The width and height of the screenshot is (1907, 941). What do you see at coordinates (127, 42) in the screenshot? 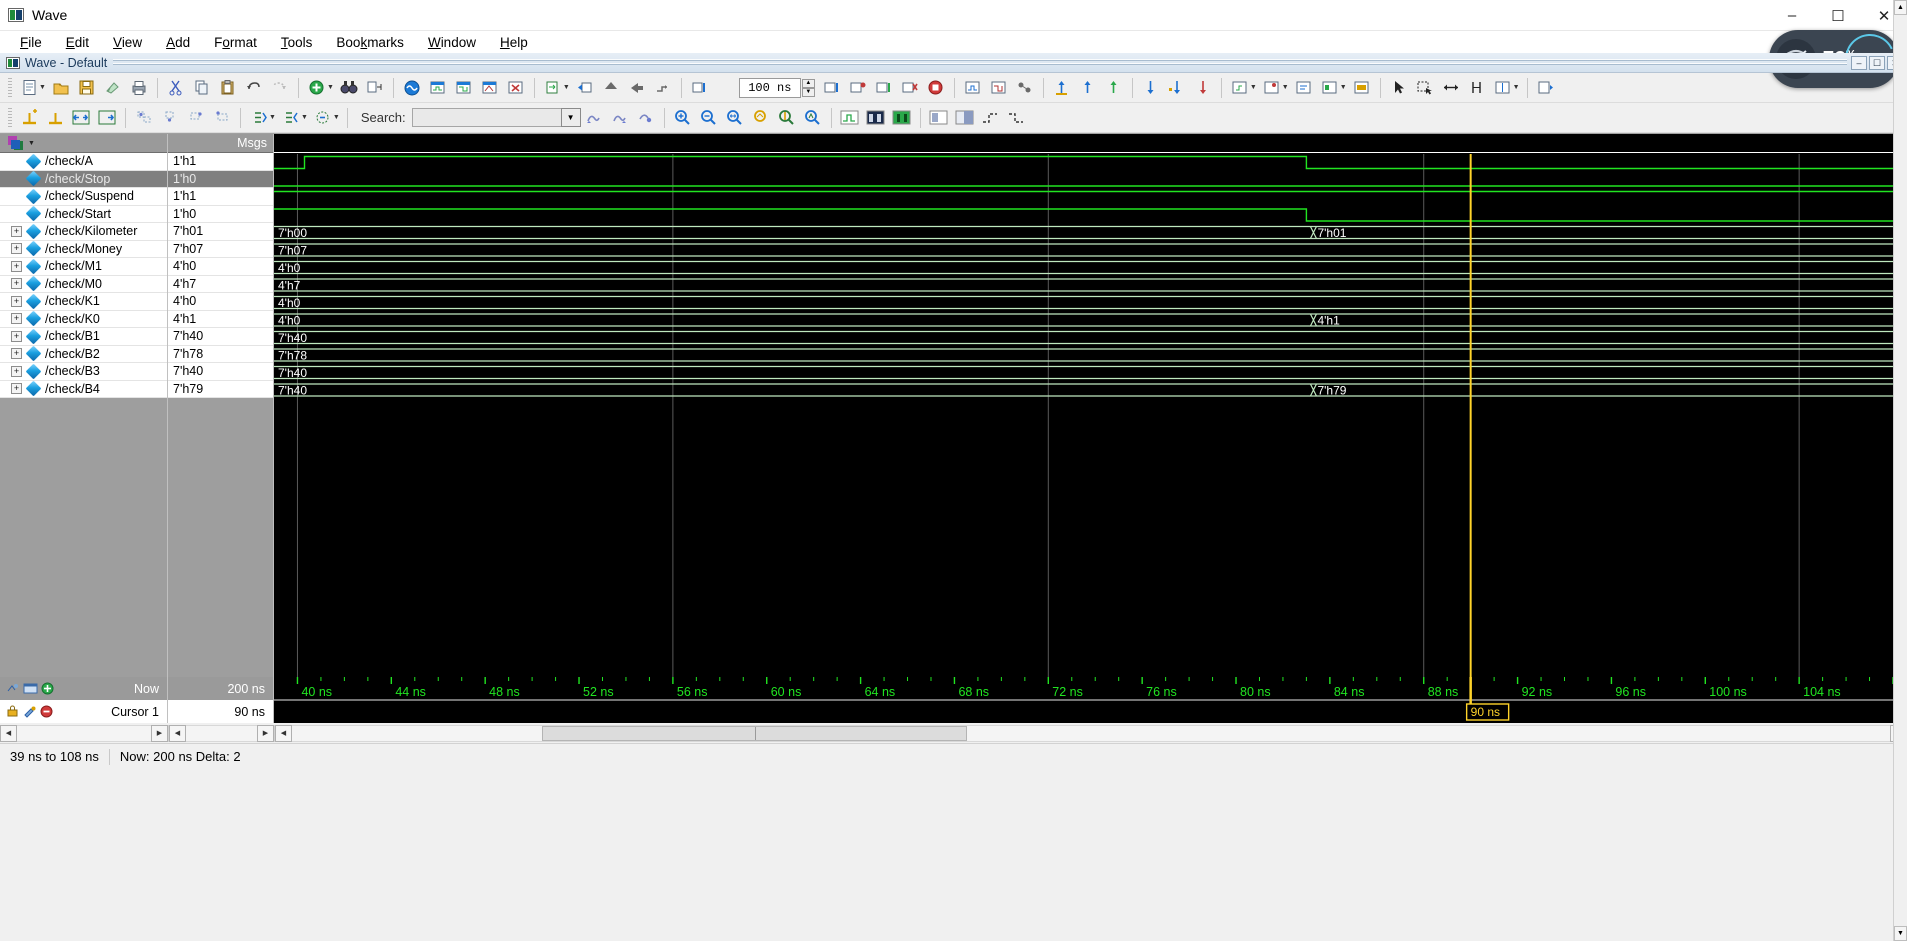
I see `menu-view: View` at bounding box center [127, 42].